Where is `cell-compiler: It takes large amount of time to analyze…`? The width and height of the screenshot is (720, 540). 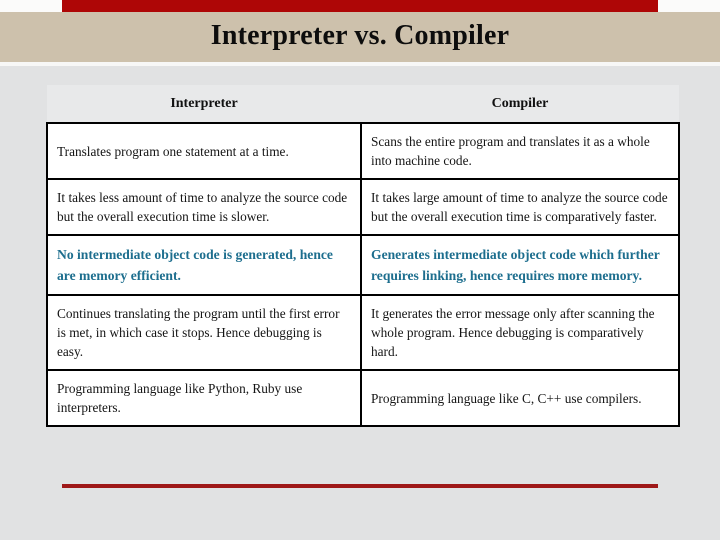
cell-compiler: It takes large amount of time to analyze… is located at coordinates (520, 207).